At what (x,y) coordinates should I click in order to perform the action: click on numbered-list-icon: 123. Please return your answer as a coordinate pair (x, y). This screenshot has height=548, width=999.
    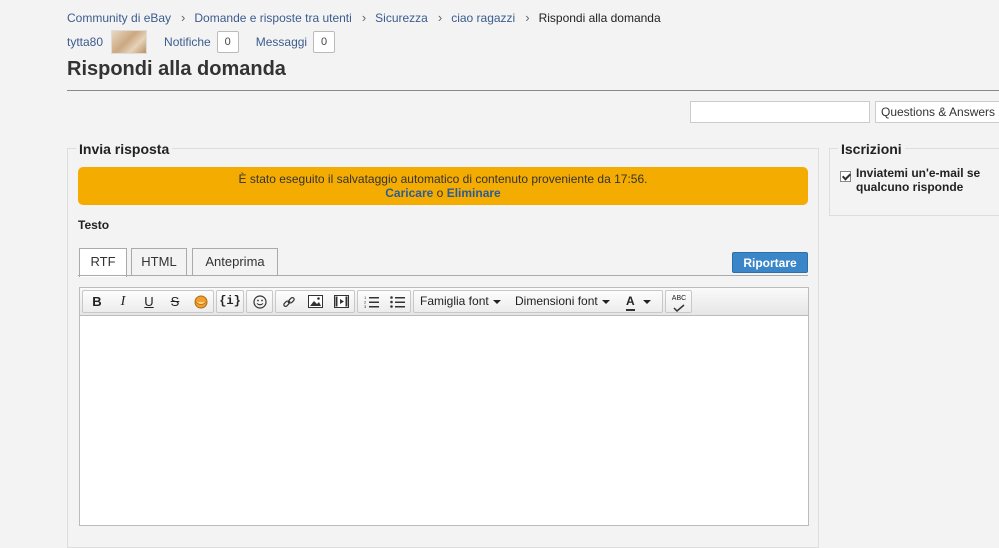
    Looking at the image, I should click on (371, 301).